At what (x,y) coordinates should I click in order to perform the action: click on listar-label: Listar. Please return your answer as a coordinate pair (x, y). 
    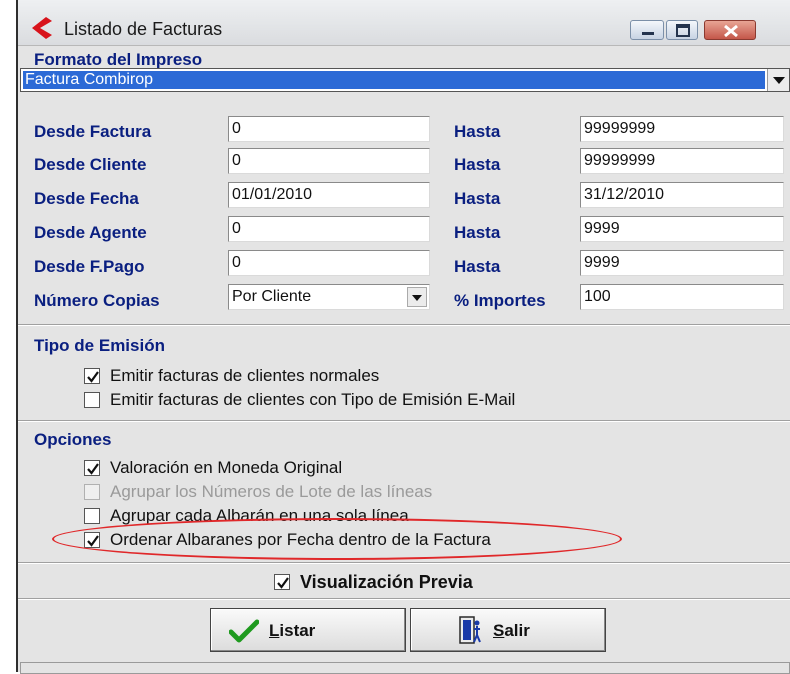
    Looking at the image, I should click on (292, 631).